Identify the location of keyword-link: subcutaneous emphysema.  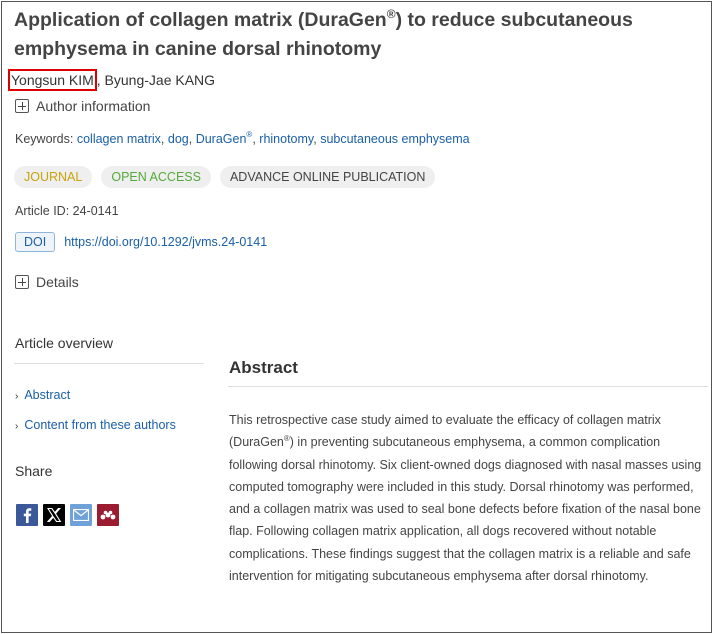
(394, 139).